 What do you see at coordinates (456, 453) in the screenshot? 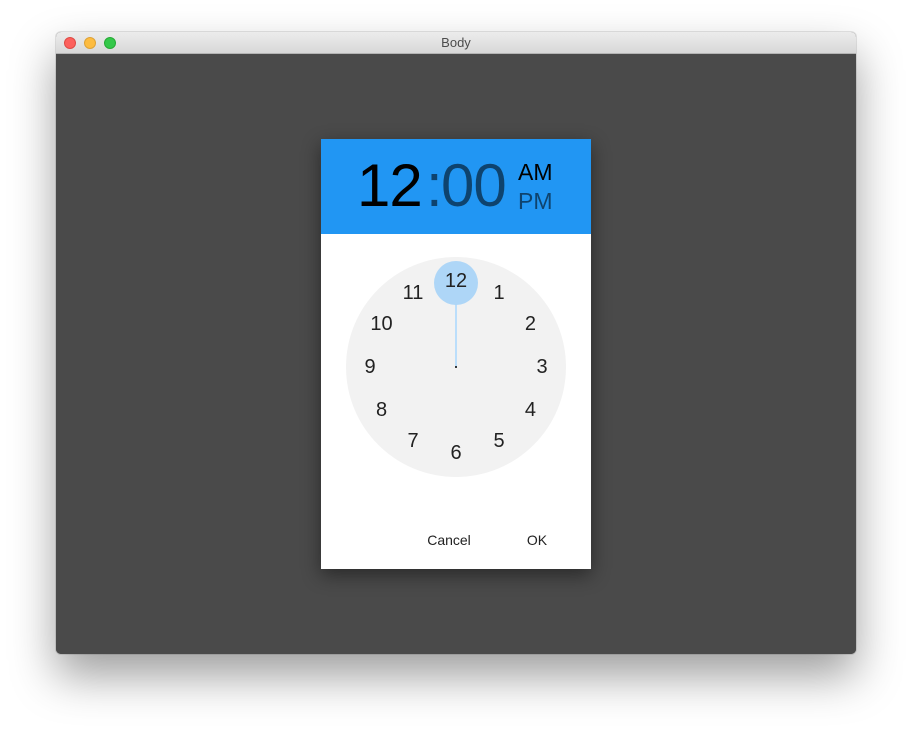
I see `clock-number-6: 6` at bounding box center [456, 453].